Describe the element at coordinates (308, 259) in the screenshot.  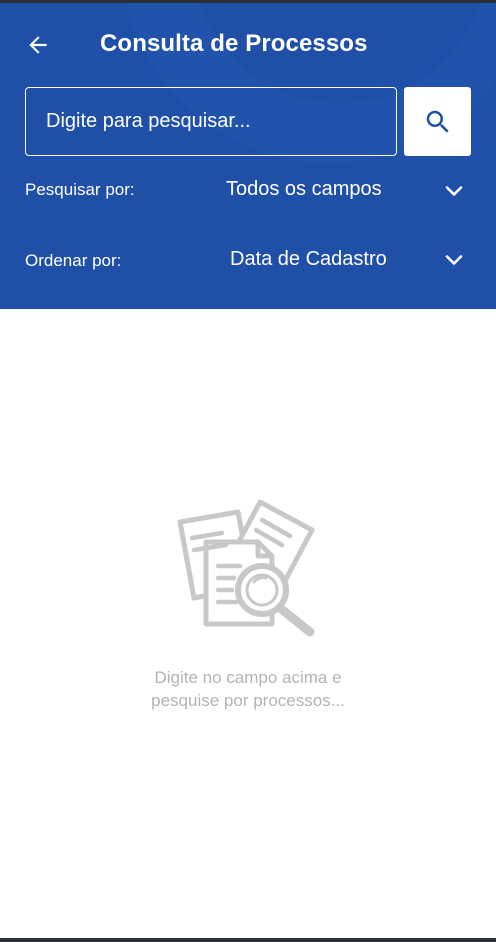
I see `order-by-select: Data de Cadastro` at that location.